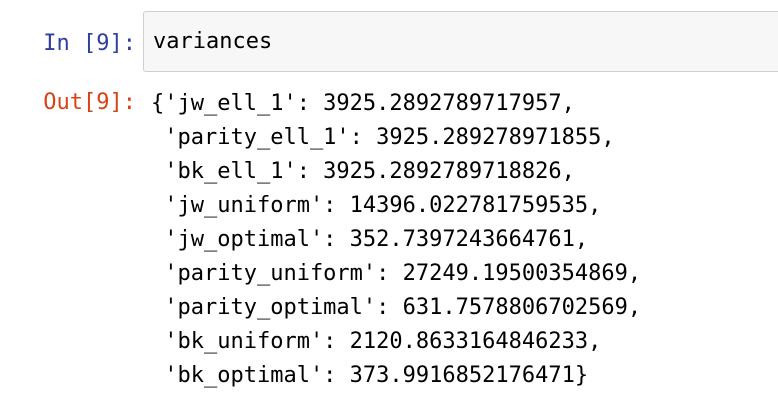  Describe the element at coordinates (376, 205) in the screenshot. I see `output-line: 'jw_uniform': 14396.022781759535,` at that location.